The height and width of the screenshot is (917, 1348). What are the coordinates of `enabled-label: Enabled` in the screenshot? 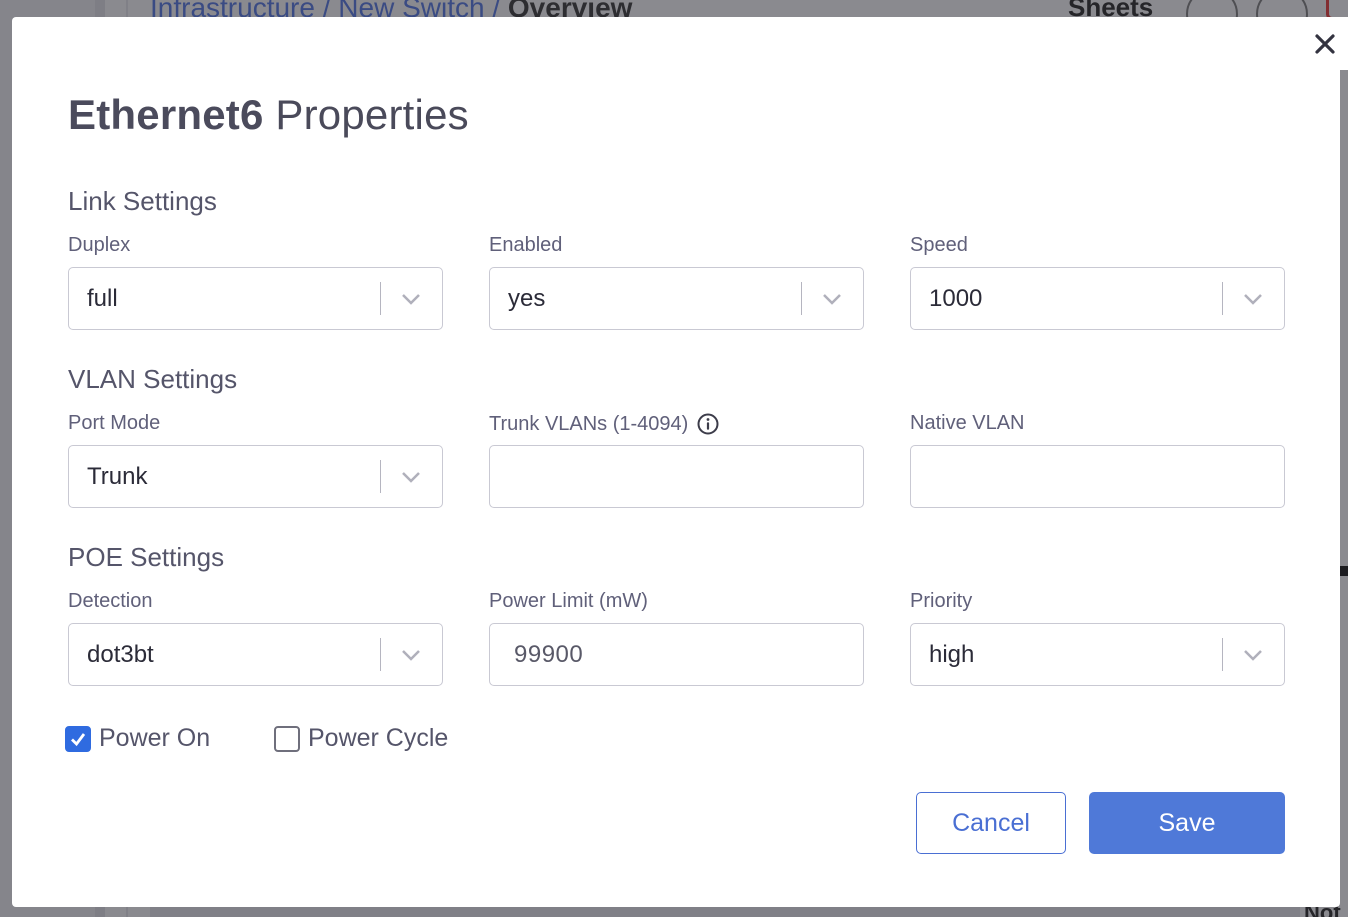 It's located at (525, 245).